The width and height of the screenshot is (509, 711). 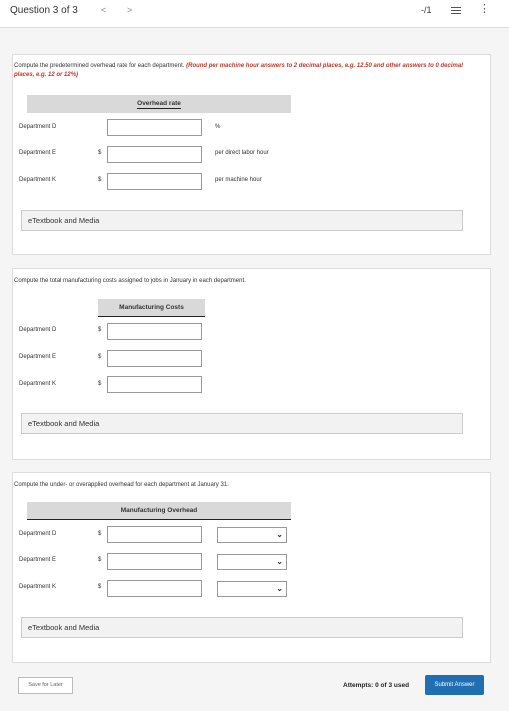 What do you see at coordinates (154, 588) in the screenshot?
I see `part-3-dept-k-input` at bounding box center [154, 588].